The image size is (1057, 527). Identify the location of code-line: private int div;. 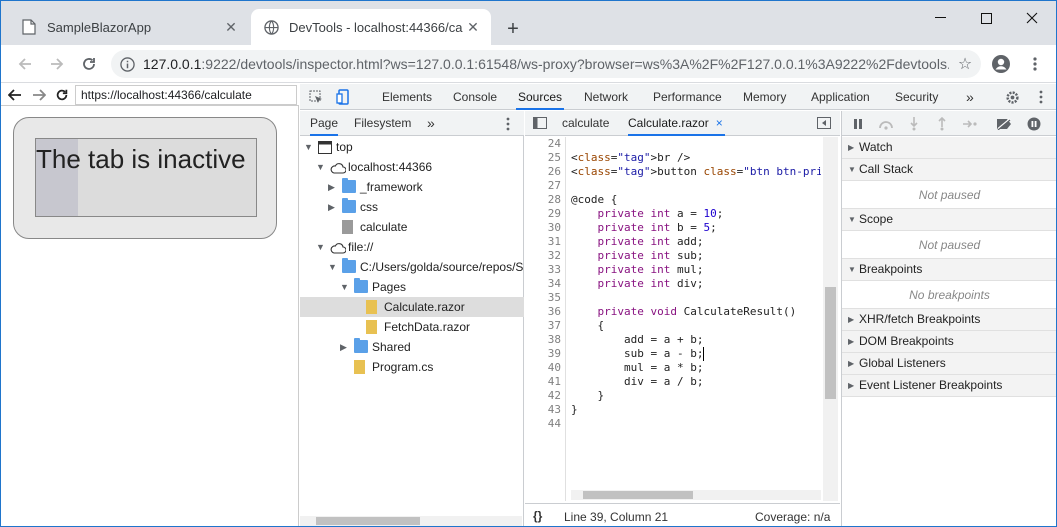
(637, 284).